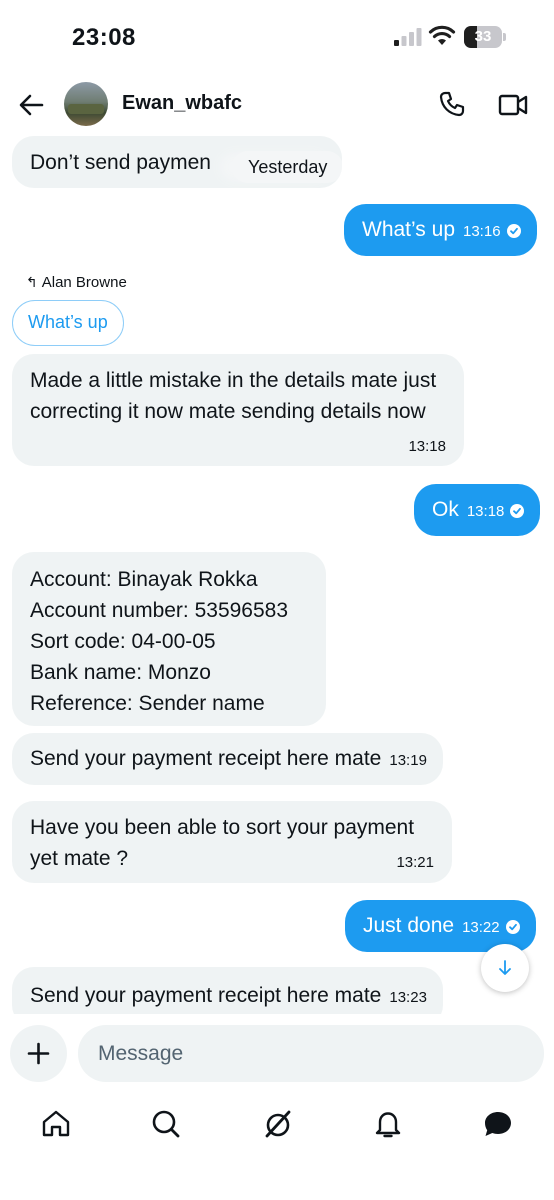 This screenshot has height=1200, width=554. I want to click on message-bubble-incoming: Send your payment receipt here mate 13:23, so click(227, 990).